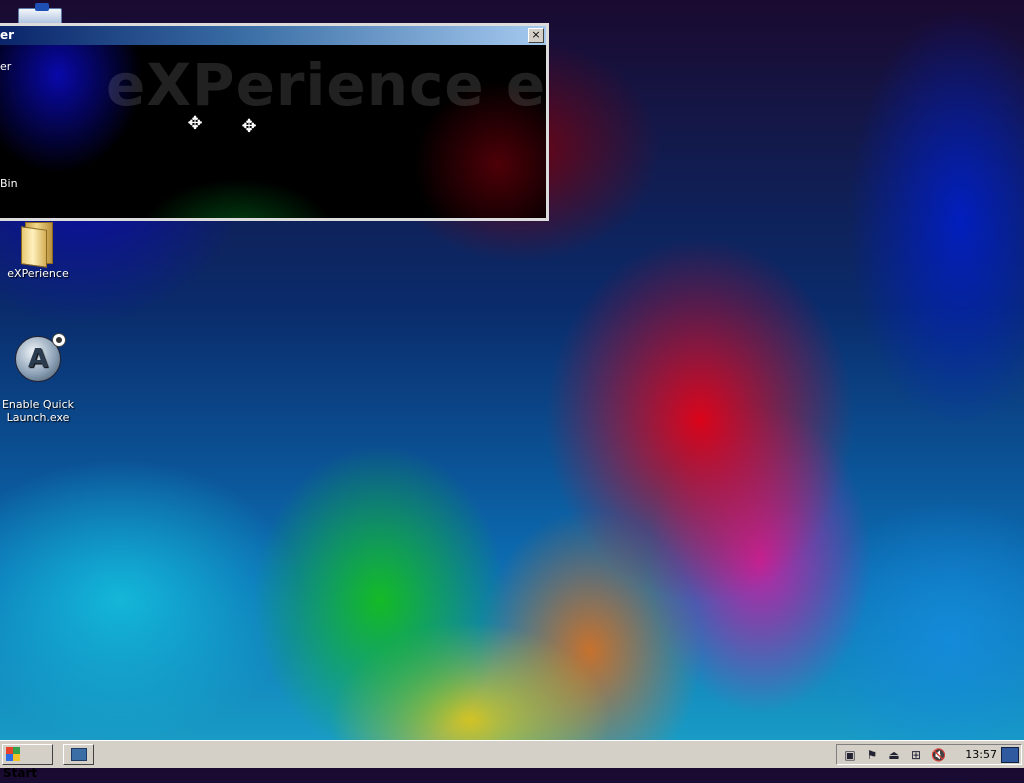 The image size is (1024, 783). Describe the element at coordinates (9, 183) in the screenshot. I see `window-side-label-2: Bin` at that location.